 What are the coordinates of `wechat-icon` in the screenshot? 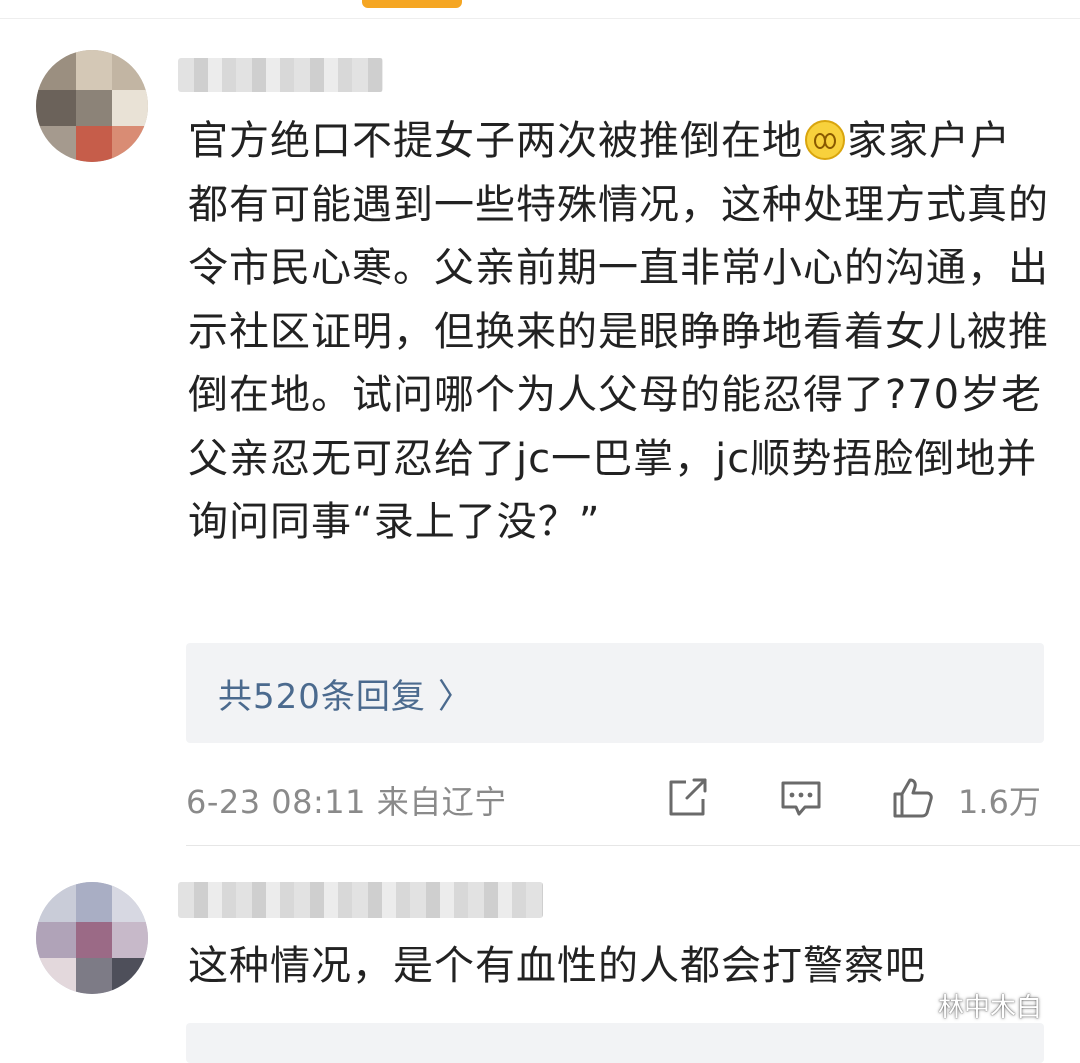 It's located at (914, 1004).